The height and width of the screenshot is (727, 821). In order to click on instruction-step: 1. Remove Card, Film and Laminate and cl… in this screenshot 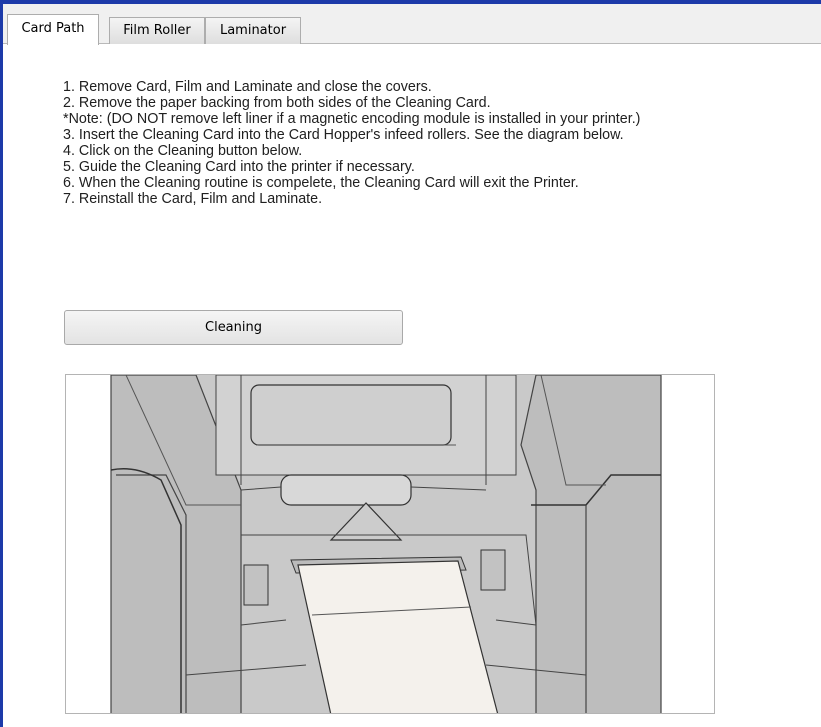, I will do `click(247, 87)`.